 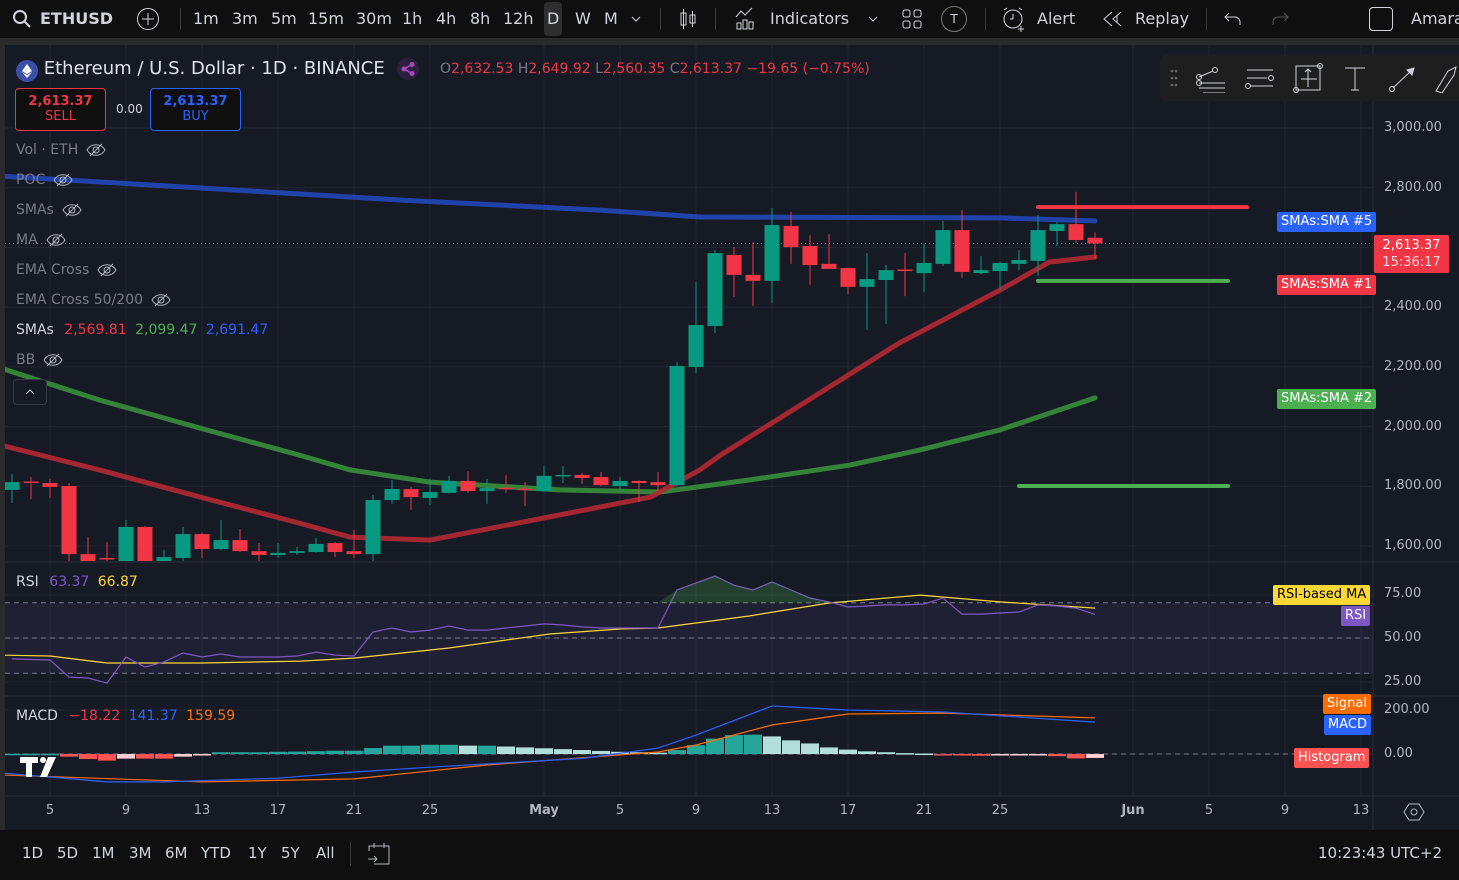 I want to click on legend-hidden-indicator: POC, so click(x=44, y=180).